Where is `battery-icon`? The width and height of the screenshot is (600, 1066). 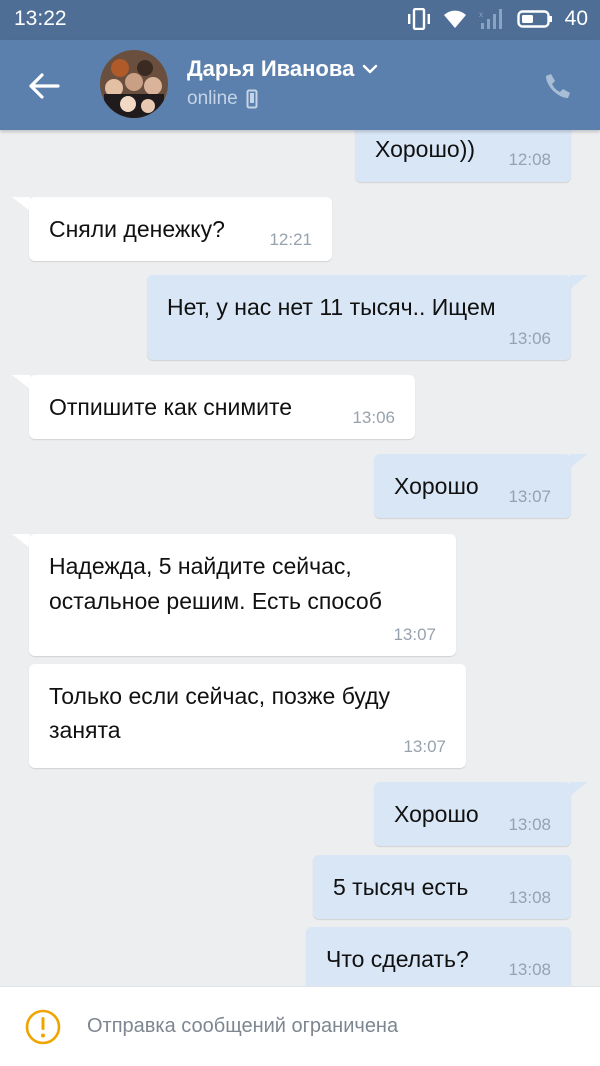 battery-icon is located at coordinates (534, 19).